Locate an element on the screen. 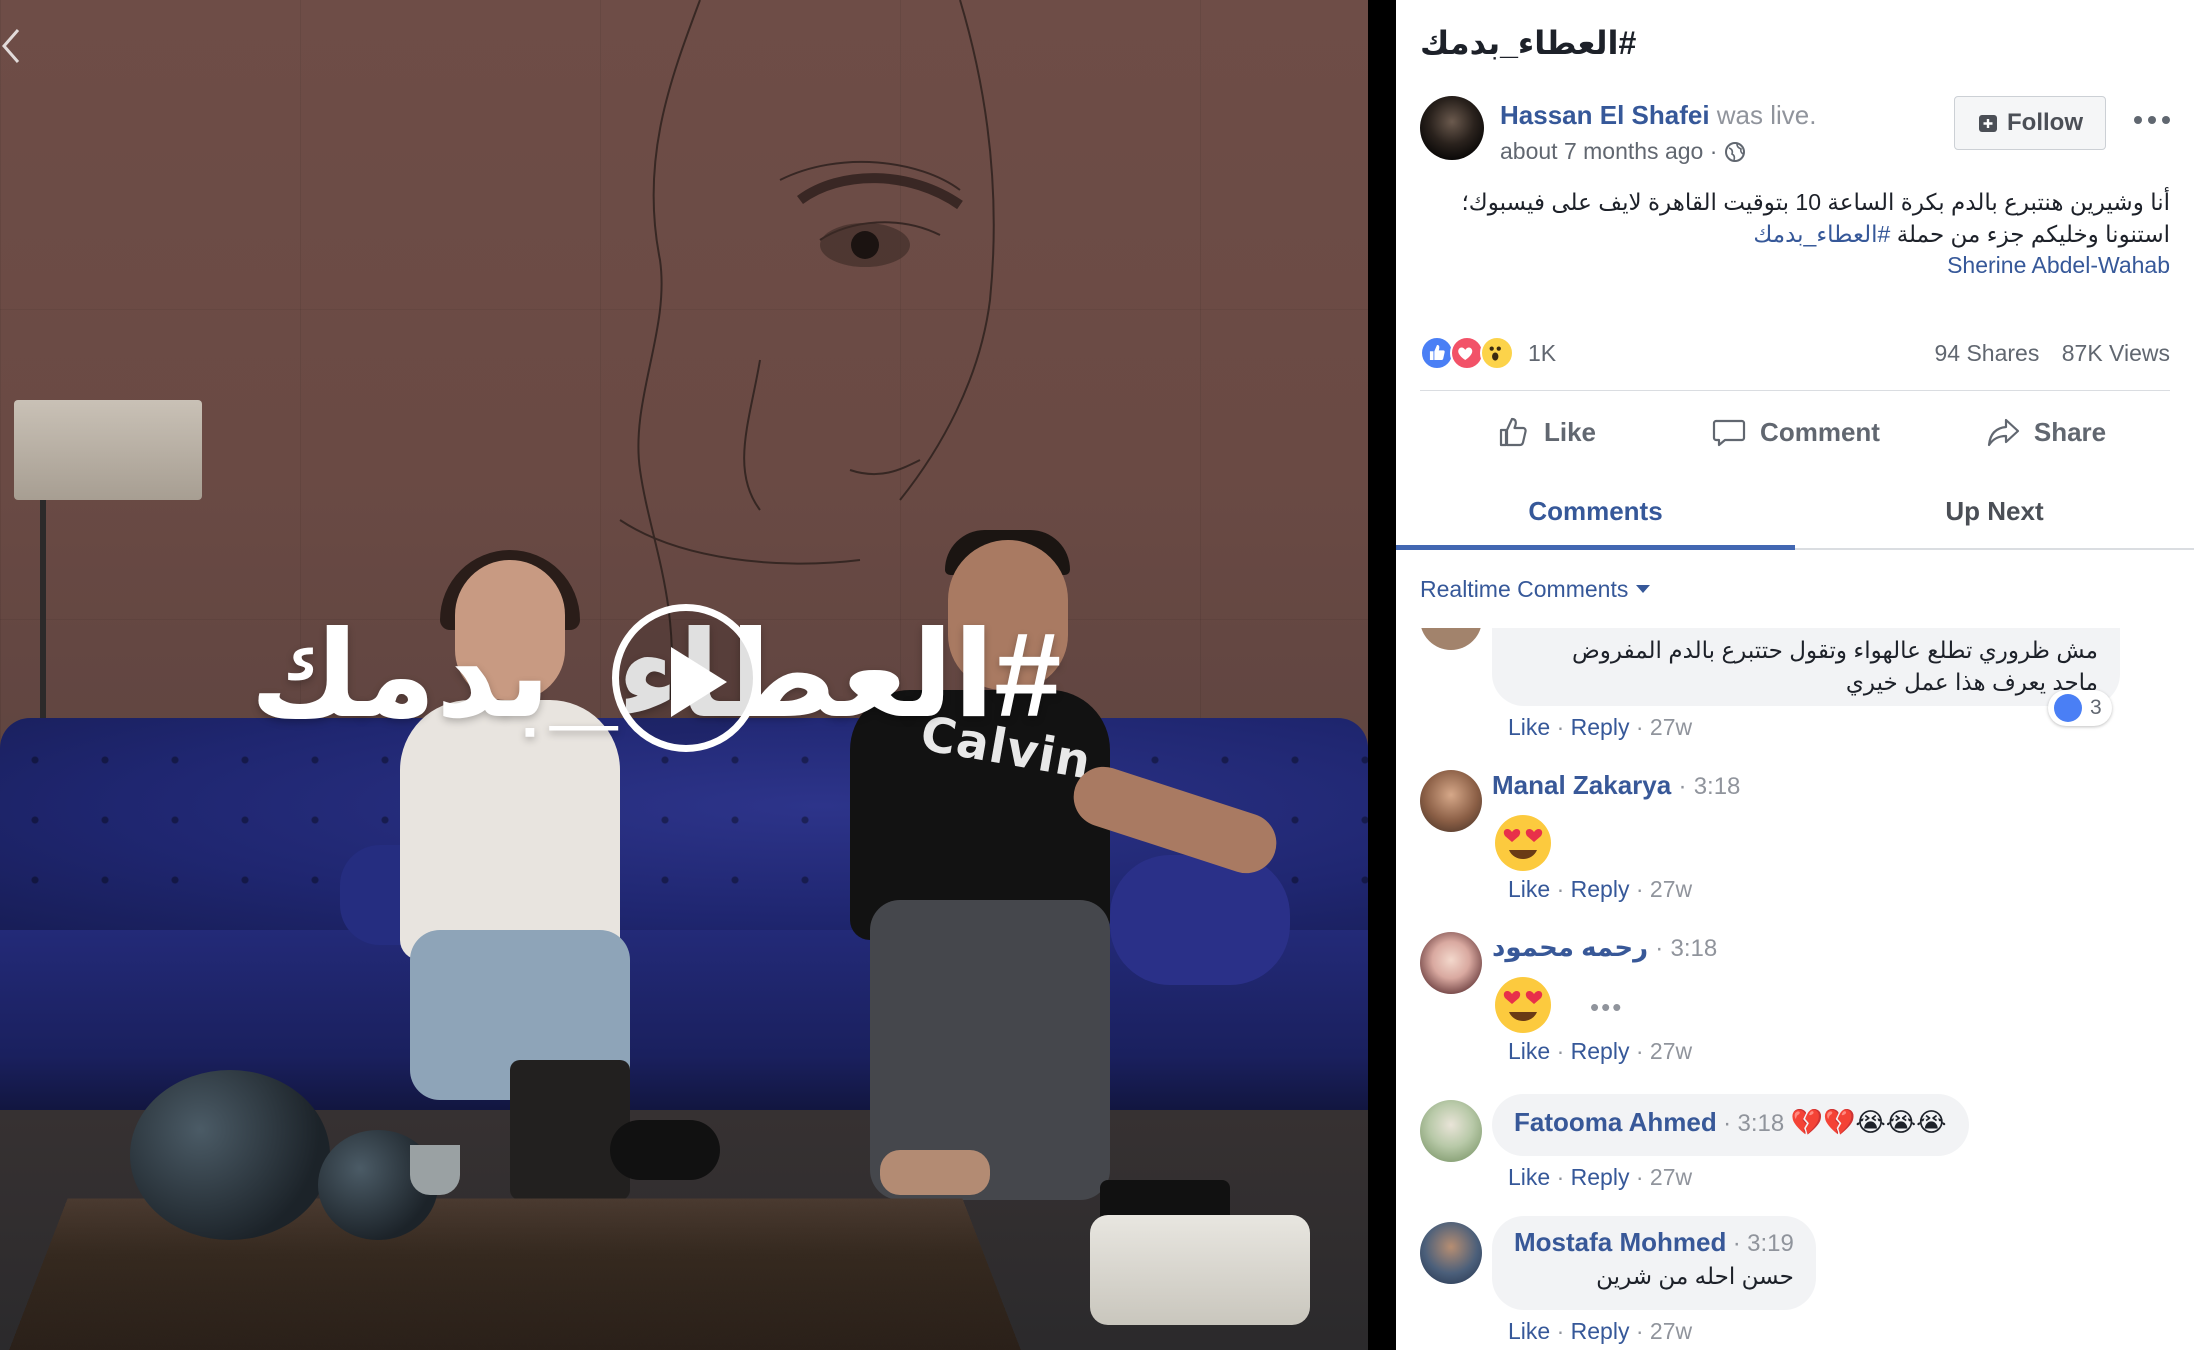 The image size is (2194, 1350). thumbs-up-icon is located at coordinates (1513, 432).